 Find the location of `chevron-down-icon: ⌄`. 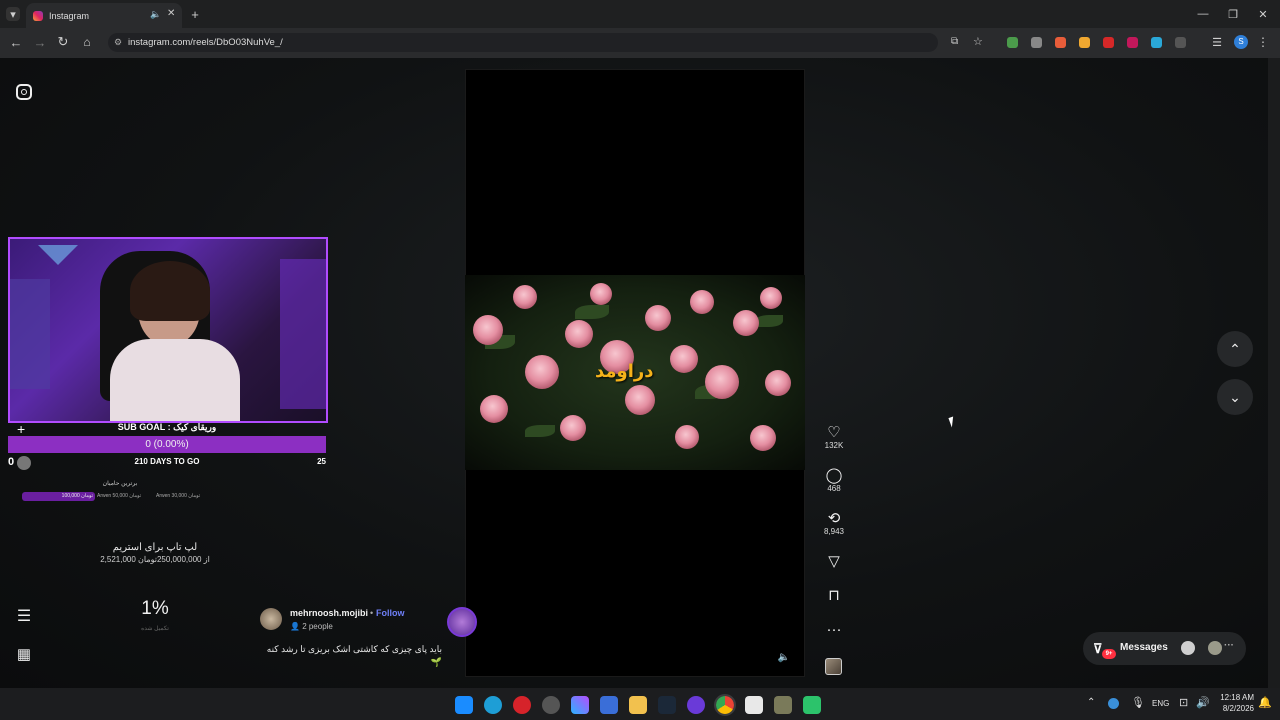

chevron-down-icon: ⌄ is located at coordinates (1235, 396).